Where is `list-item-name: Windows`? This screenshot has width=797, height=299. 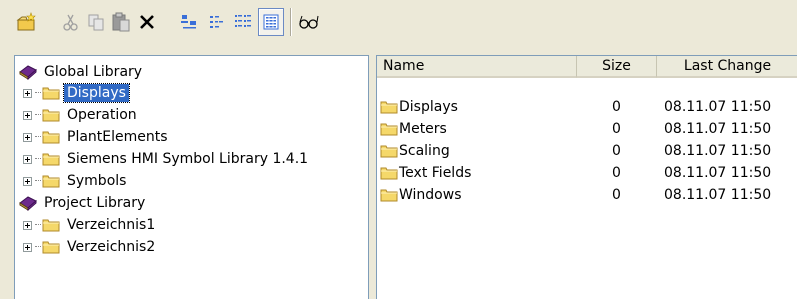
list-item-name: Windows is located at coordinates (430, 195).